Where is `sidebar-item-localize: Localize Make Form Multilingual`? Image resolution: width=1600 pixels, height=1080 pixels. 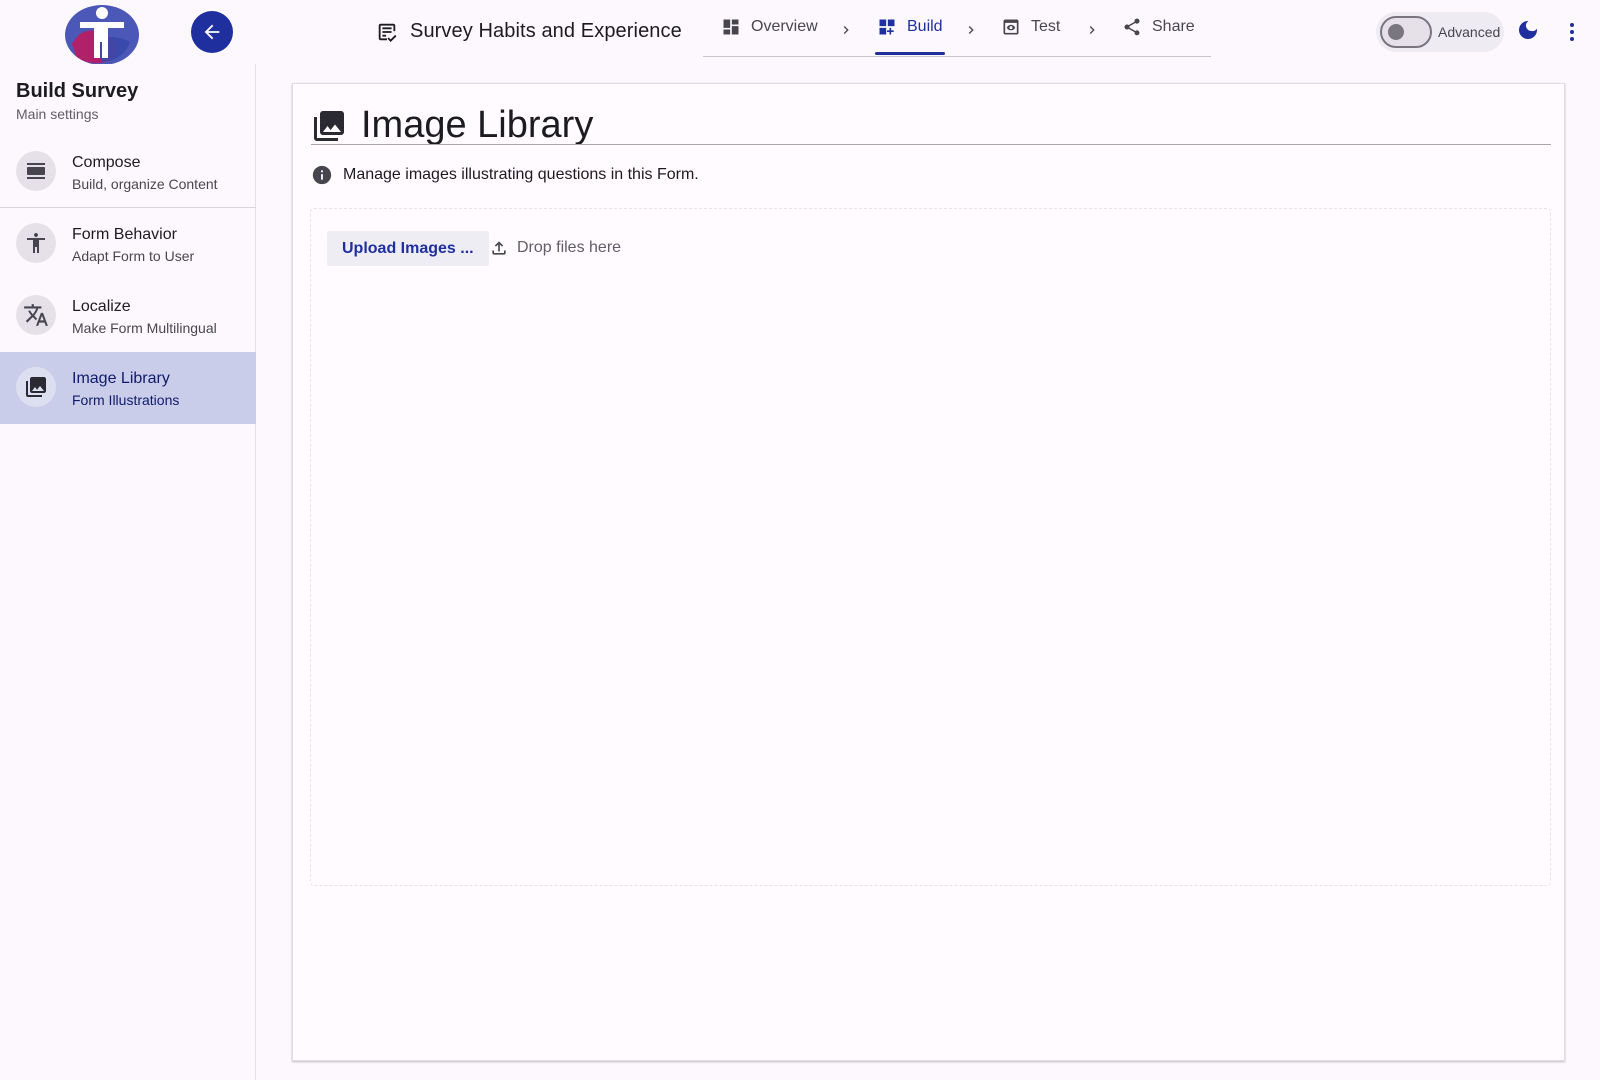
sidebar-item-localize: Localize Make Form Multilingual is located at coordinates (128, 316).